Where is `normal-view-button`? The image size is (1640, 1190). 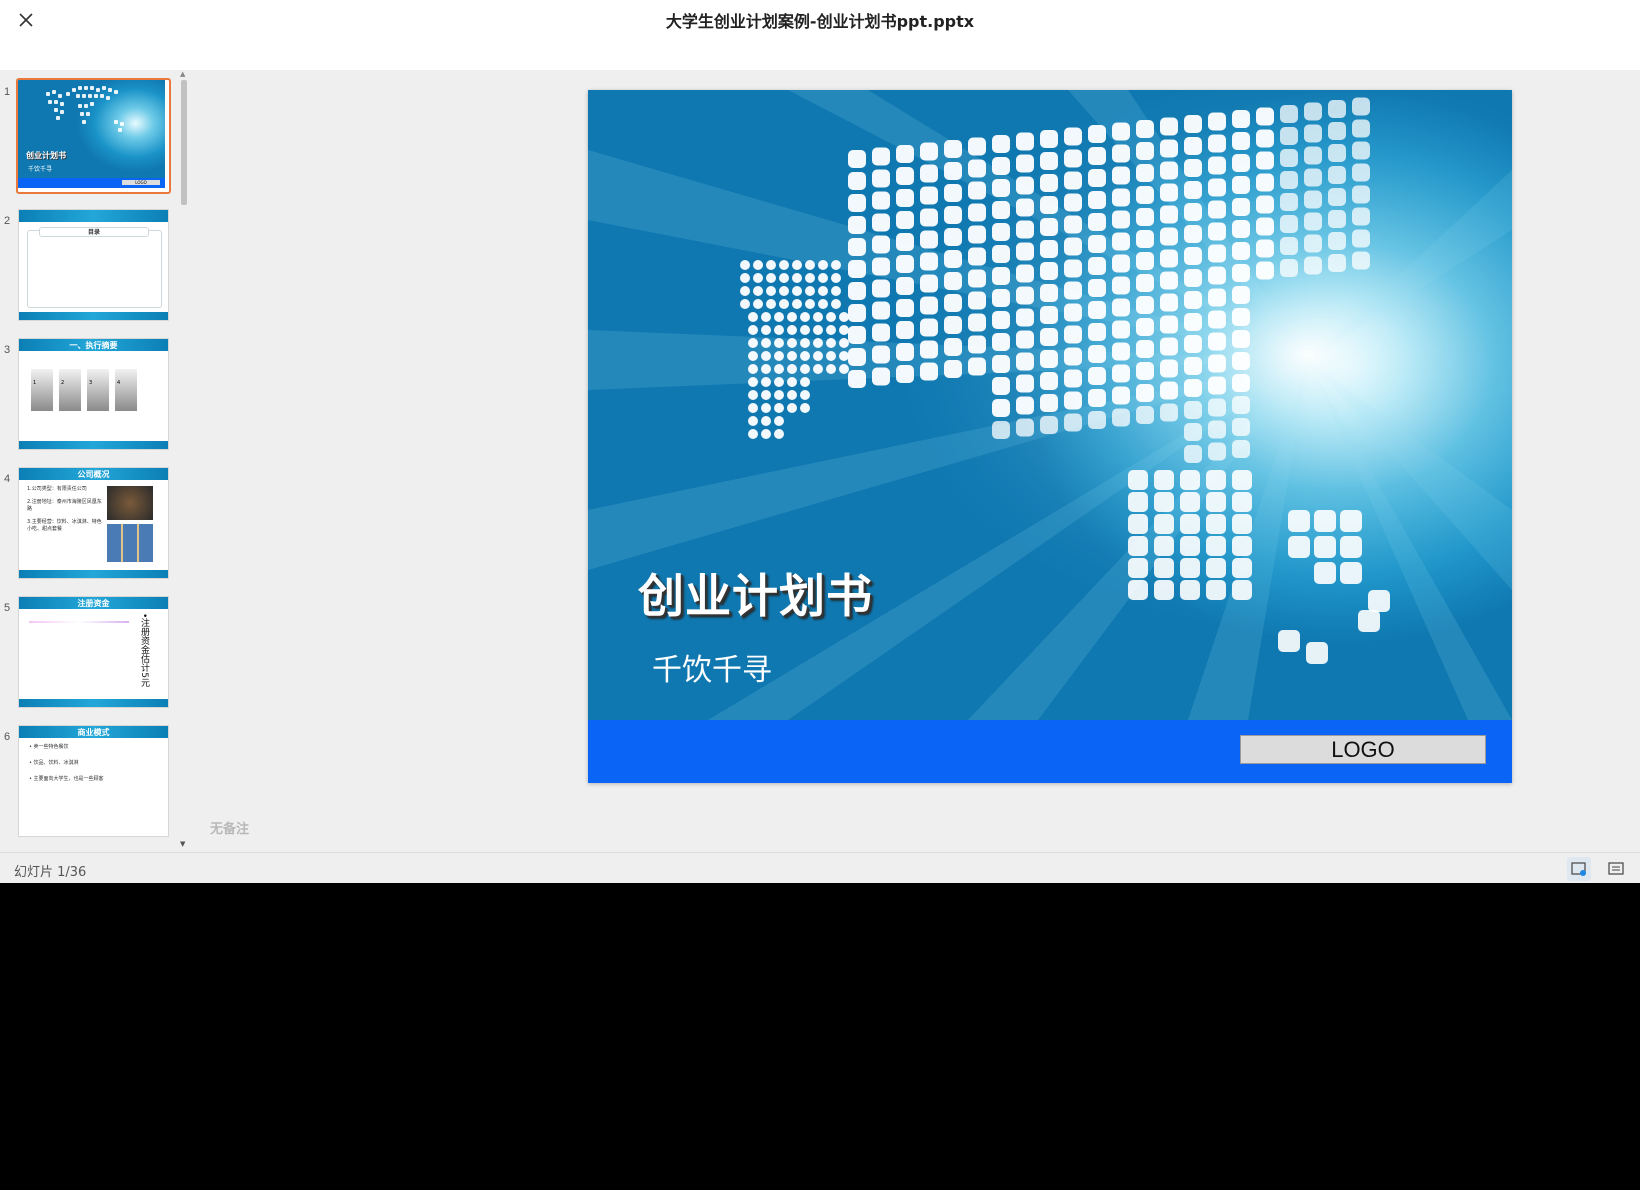 normal-view-button is located at coordinates (1579, 869).